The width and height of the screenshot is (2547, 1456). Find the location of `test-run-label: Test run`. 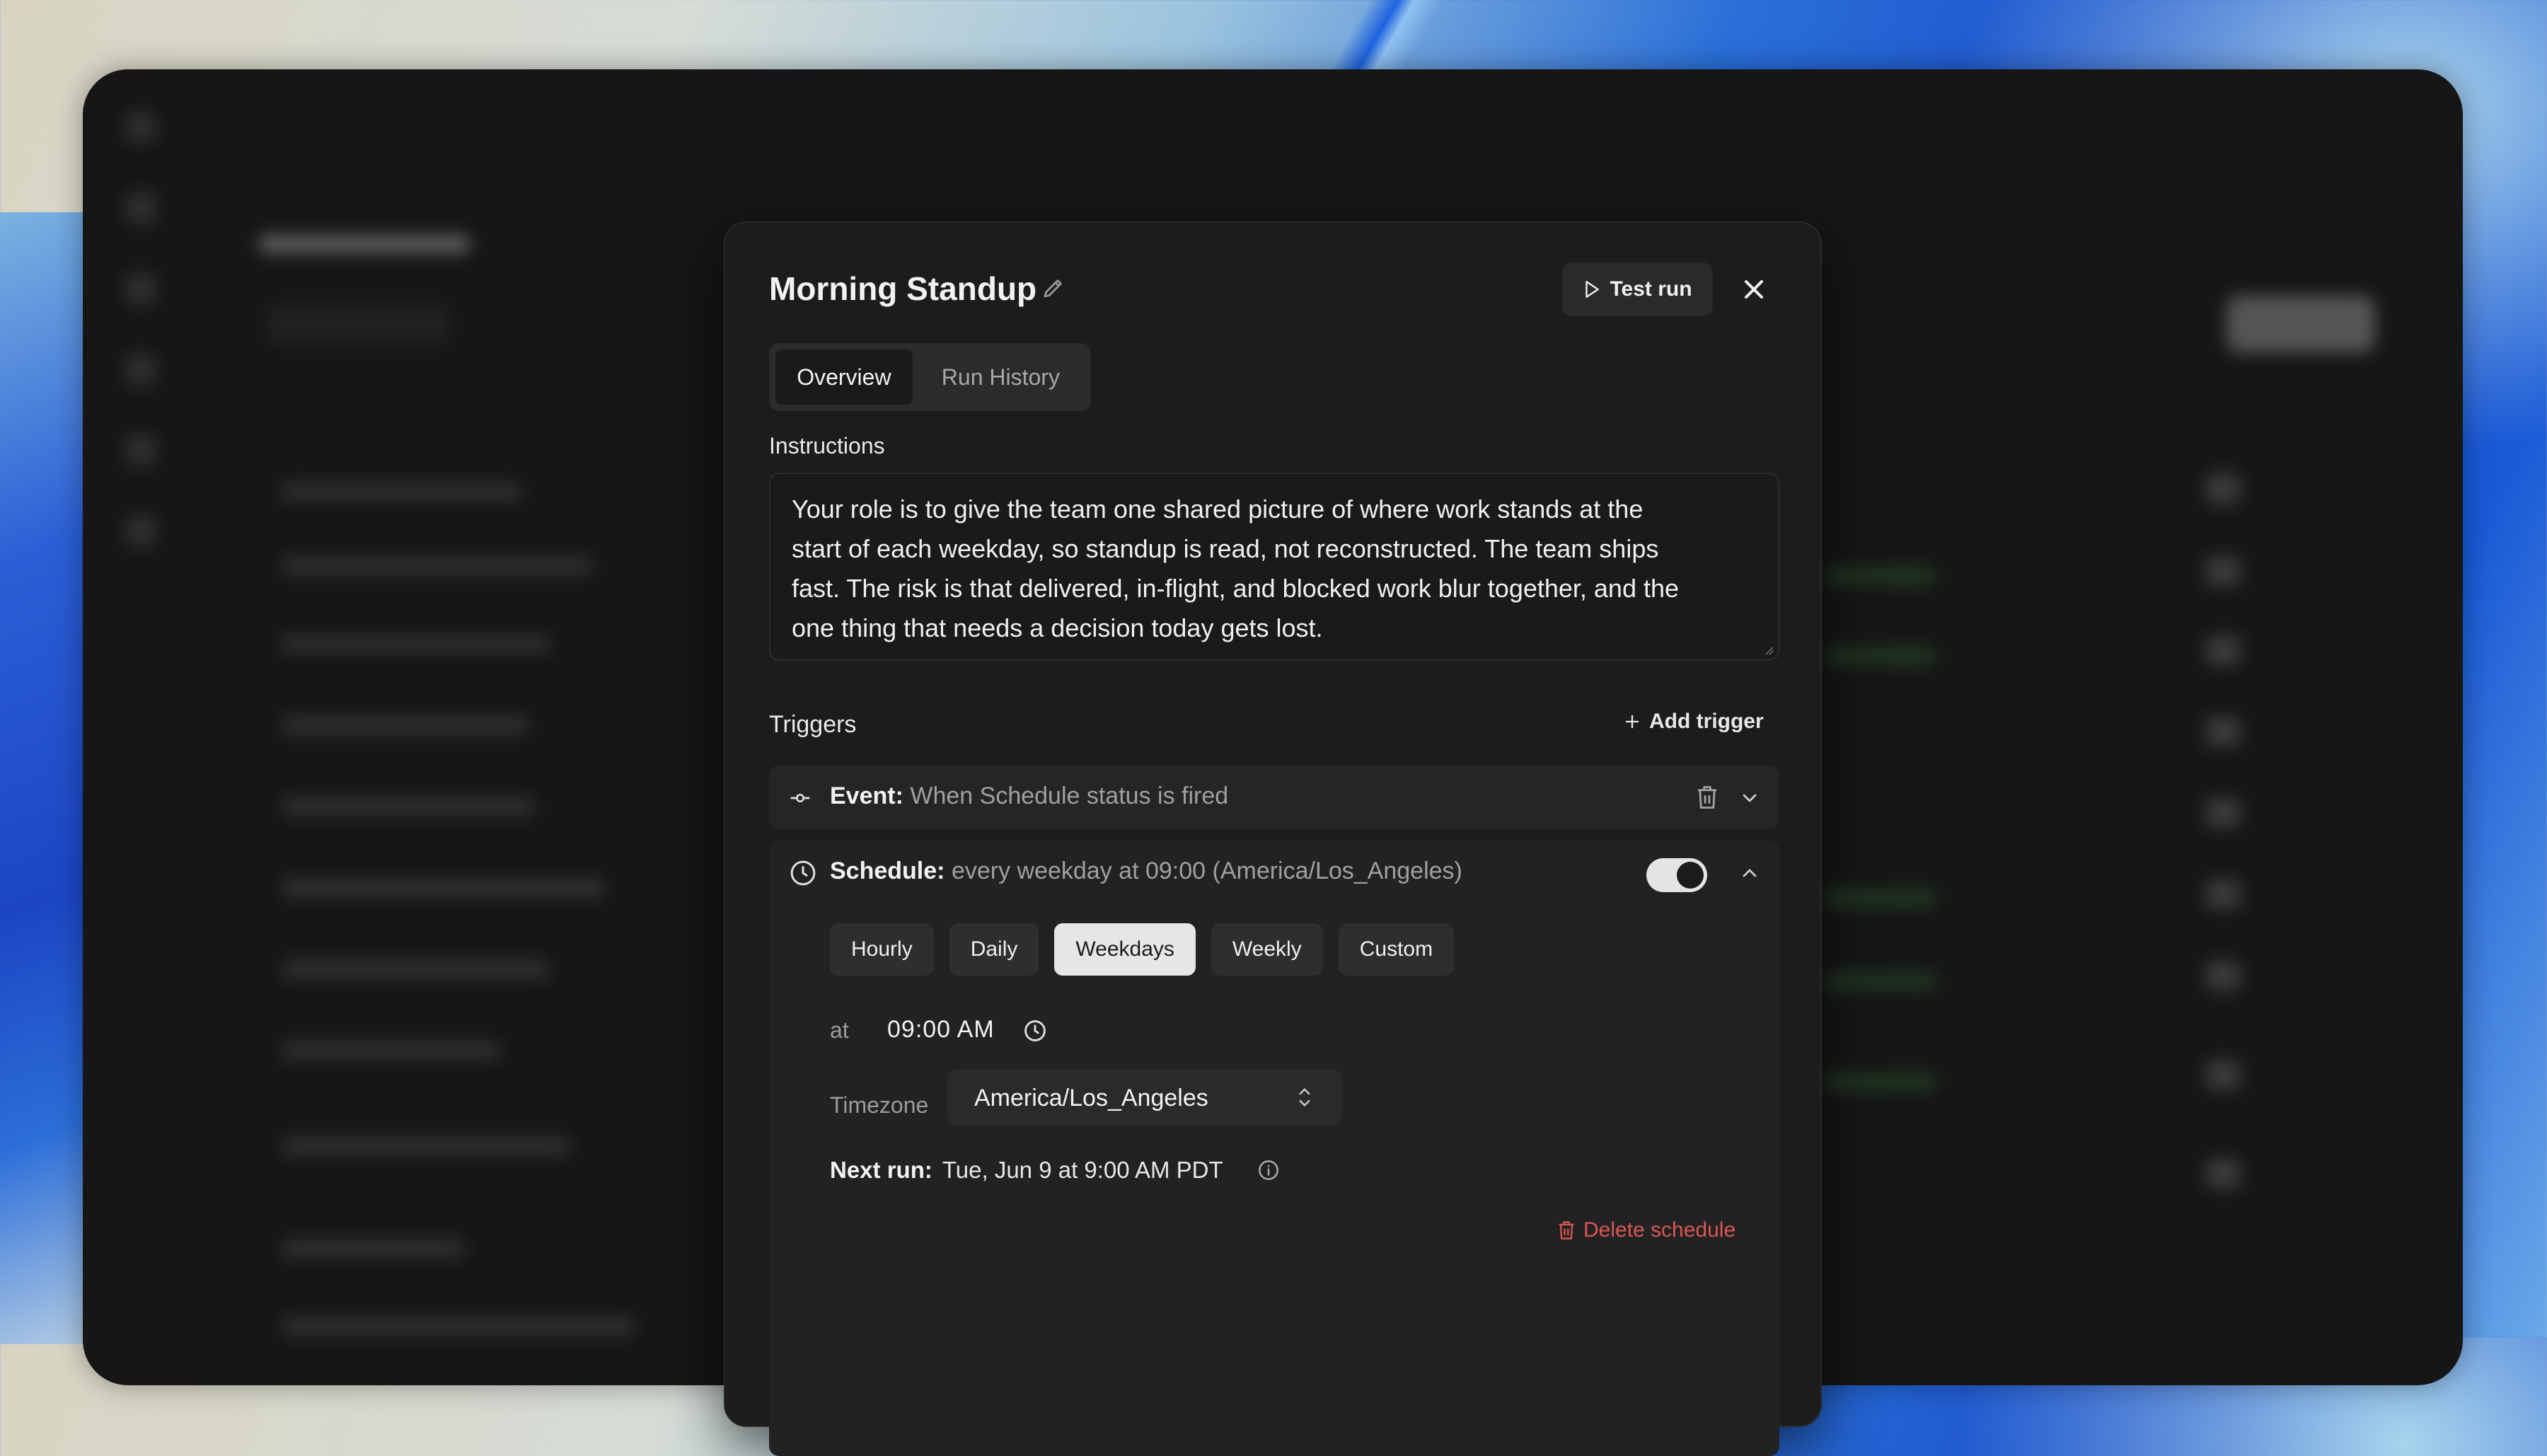

test-run-label: Test run is located at coordinates (1651, 289).